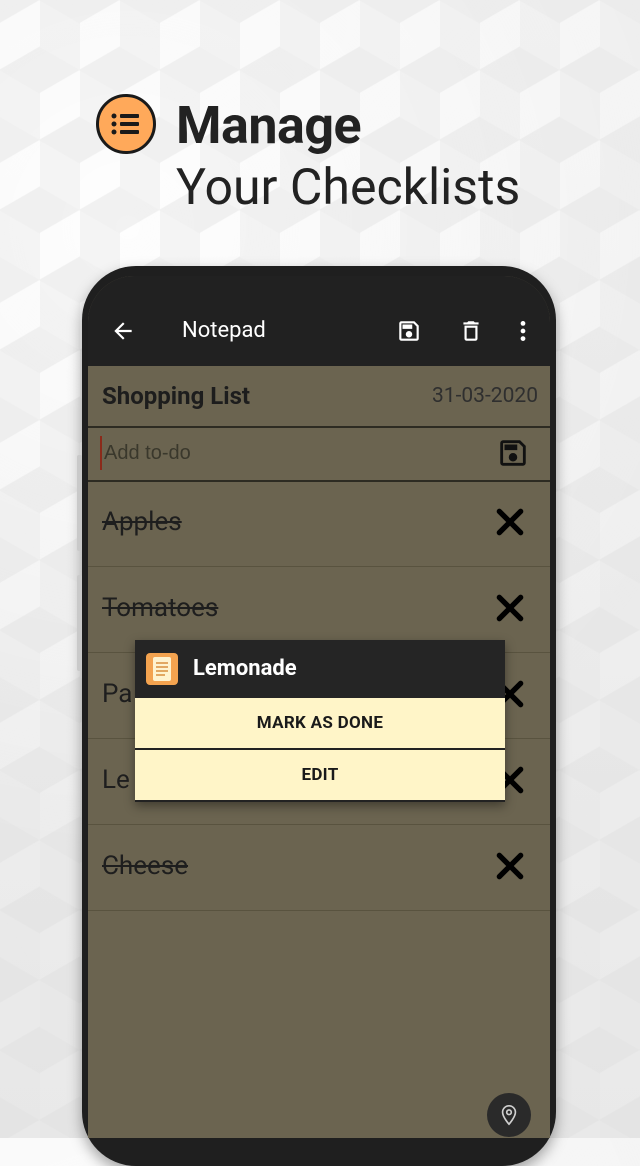  What do you see at coordinates (224, 330) in the screenshot?
I see `app-title: Notepad` at bounding box center [224, 330].